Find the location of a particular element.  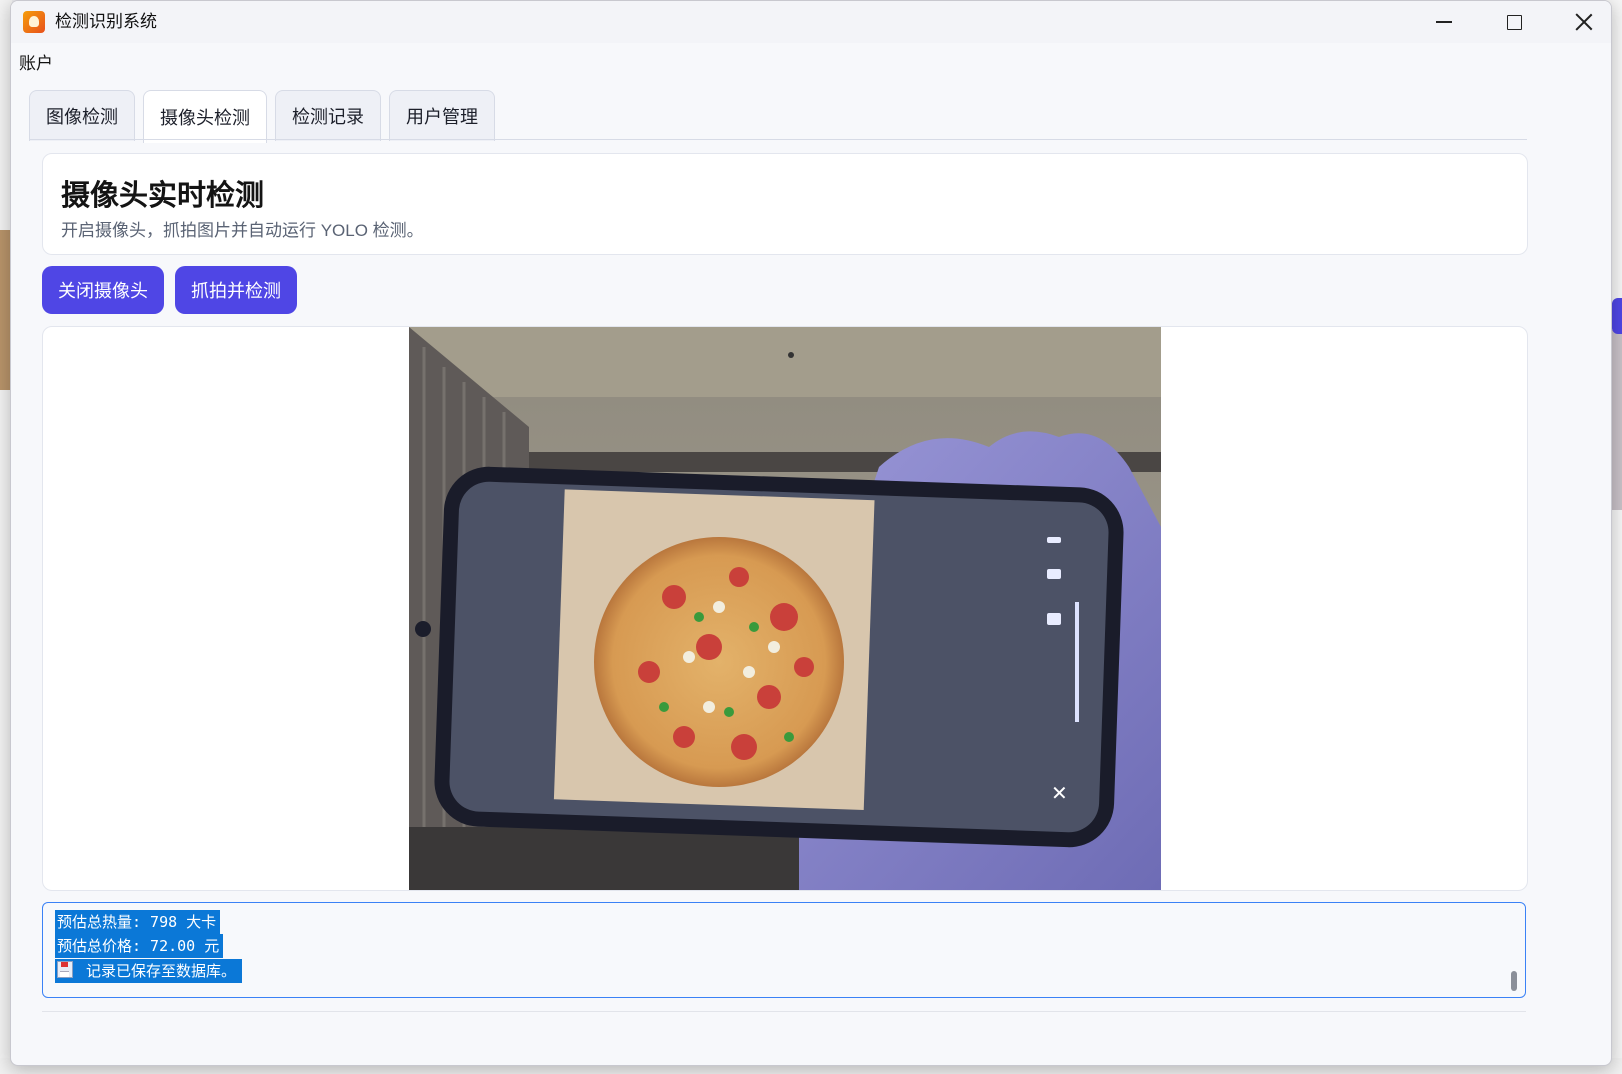

minimize-icon is located at coordinates (1444, 22).